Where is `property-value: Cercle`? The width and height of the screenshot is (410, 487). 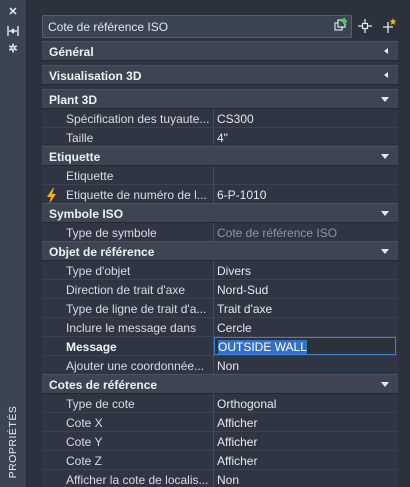 property-value: Cercle is located at coordinates (306, 328).